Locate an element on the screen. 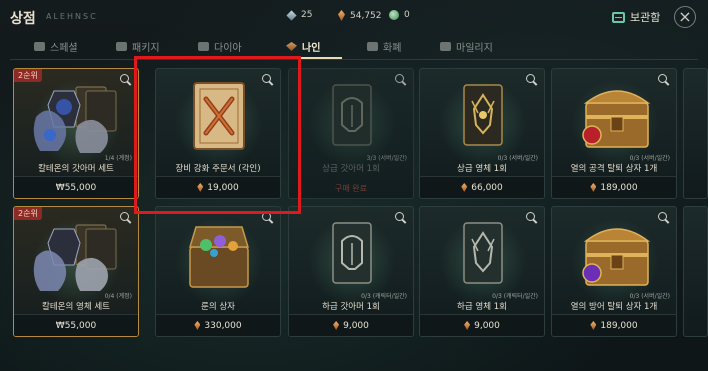 Image resolution: width=708 pixels, height=371 pixels. page-title: 상점 is located at coordinates (23, 19).